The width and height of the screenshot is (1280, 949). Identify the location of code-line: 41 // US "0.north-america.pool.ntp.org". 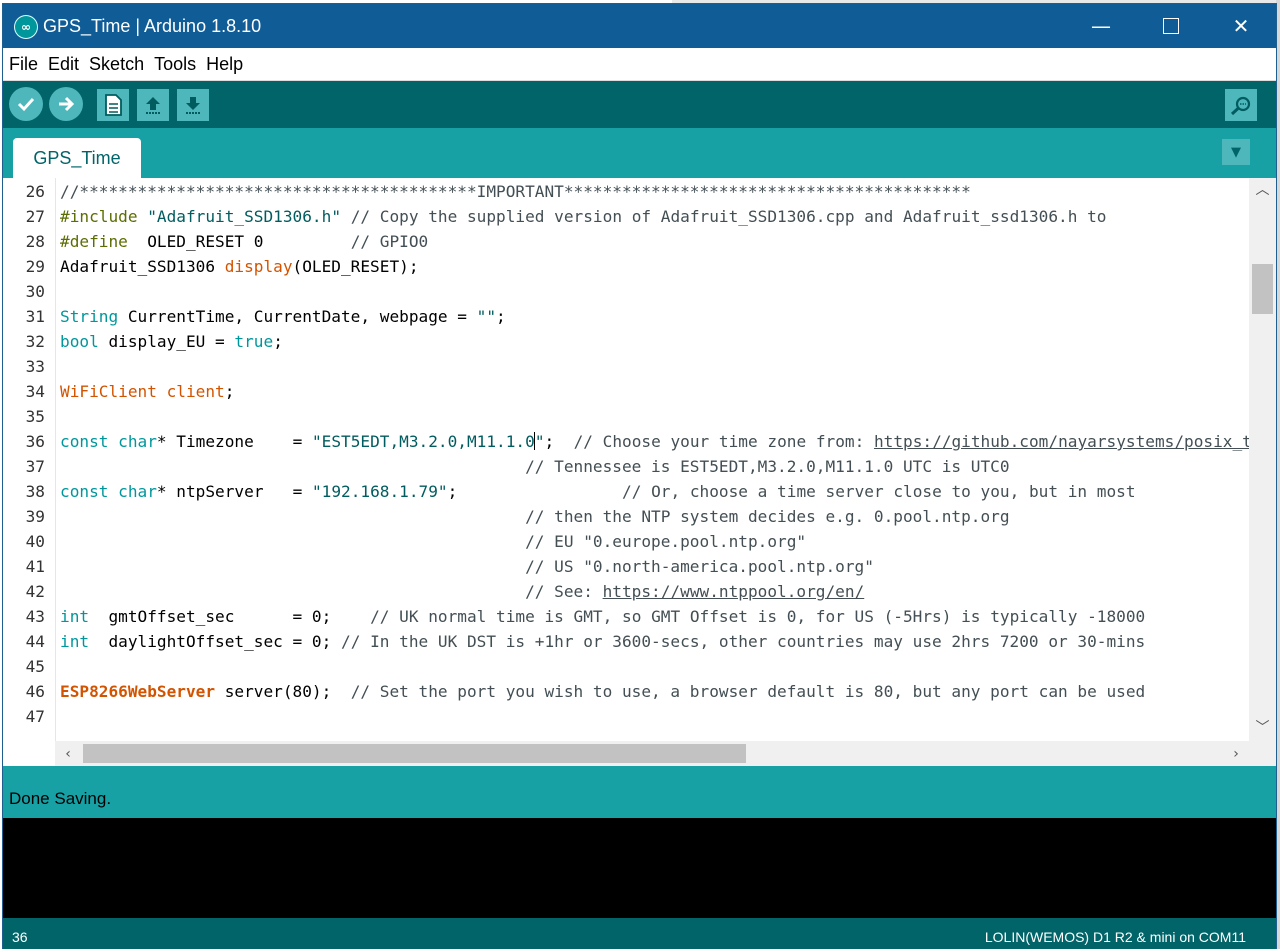
(626, 566).